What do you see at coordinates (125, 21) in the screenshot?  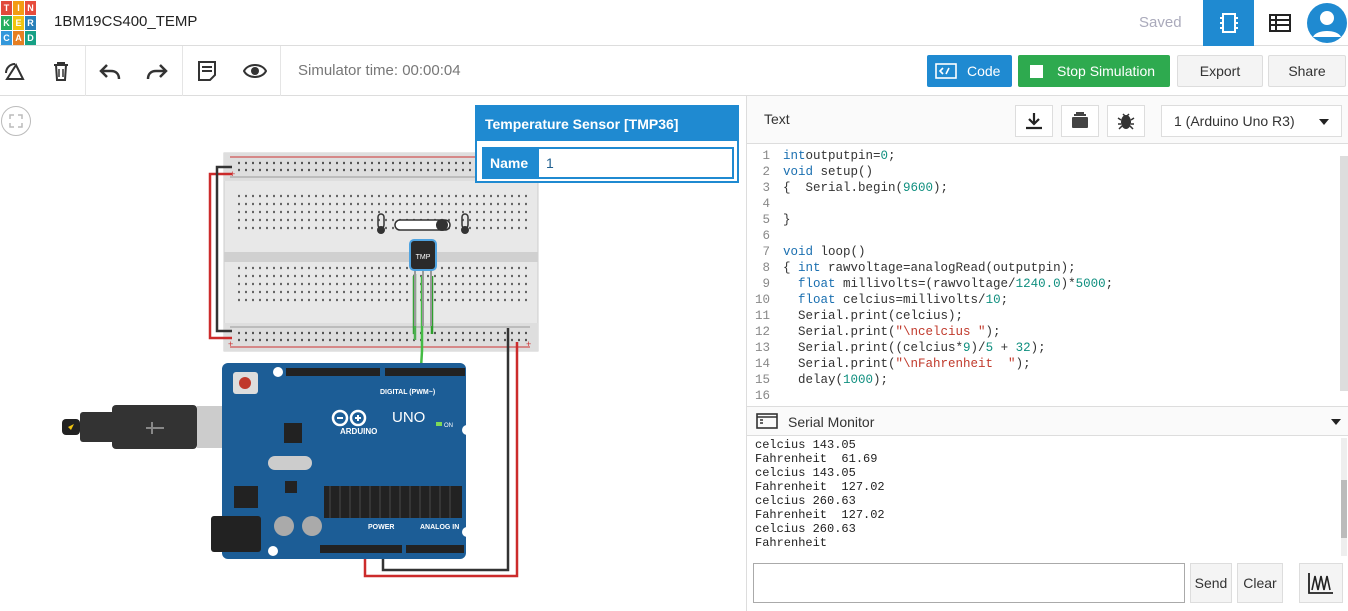 I see `project-title: 1BM19CS400_TEMP` at bounding box center [125, 21].